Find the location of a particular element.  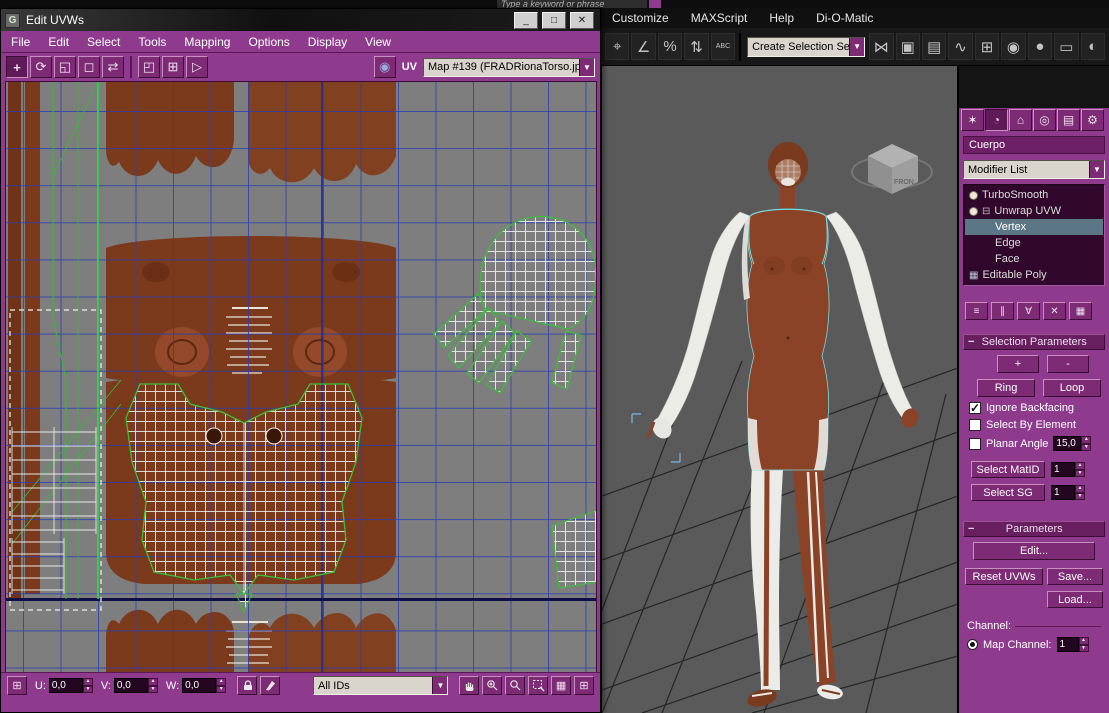

scale-tool-icon: ◱ is located at coordinates (65, 67).